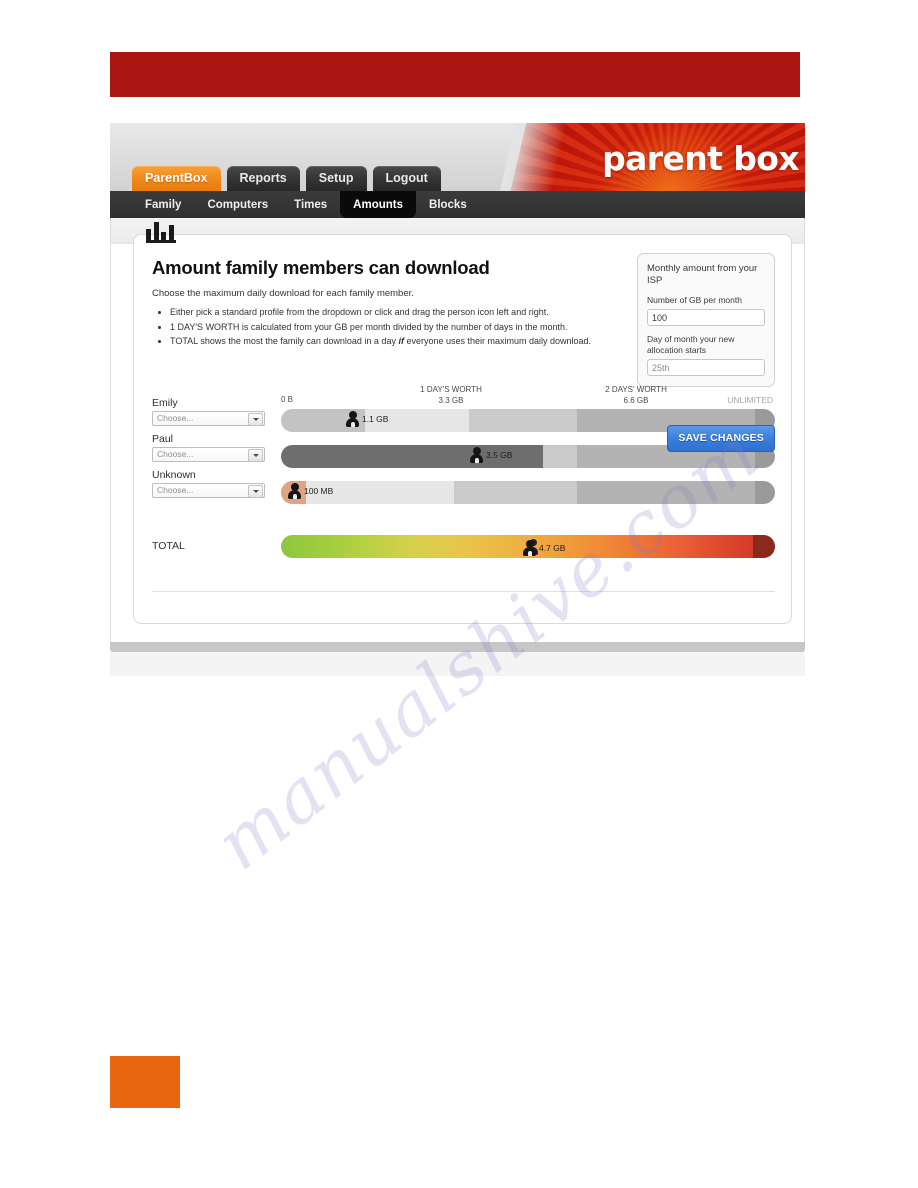 This screenshot has height=1188, width=918. I want to click on scale-tick-two-days-title: 2 DAYS' WORTH, so click(636, 389).